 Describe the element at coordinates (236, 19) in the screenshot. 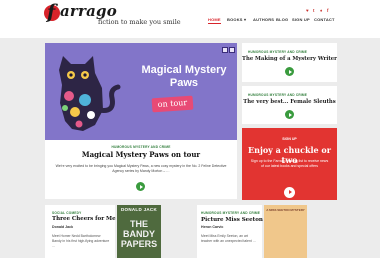

I see `nav-books: BOOKS ▾` at that location.